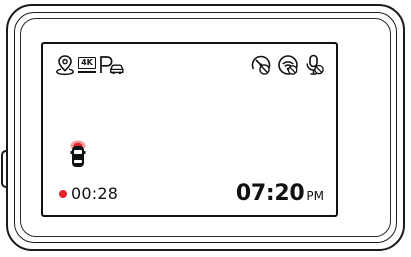 Image resolution: width=411 pixels, height=257 pixels. Describe the element at coordinates (95, 193) in the screenshot. I see `recording-elapsed-time: 00:28` at that location.